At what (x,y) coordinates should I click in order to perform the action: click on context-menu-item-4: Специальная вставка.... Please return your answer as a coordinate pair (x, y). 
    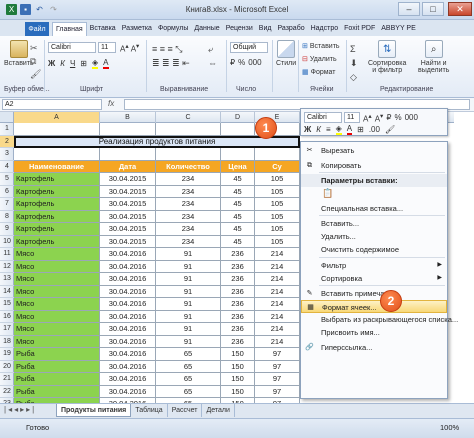
    Looking at the image, I should click on (374, 208).